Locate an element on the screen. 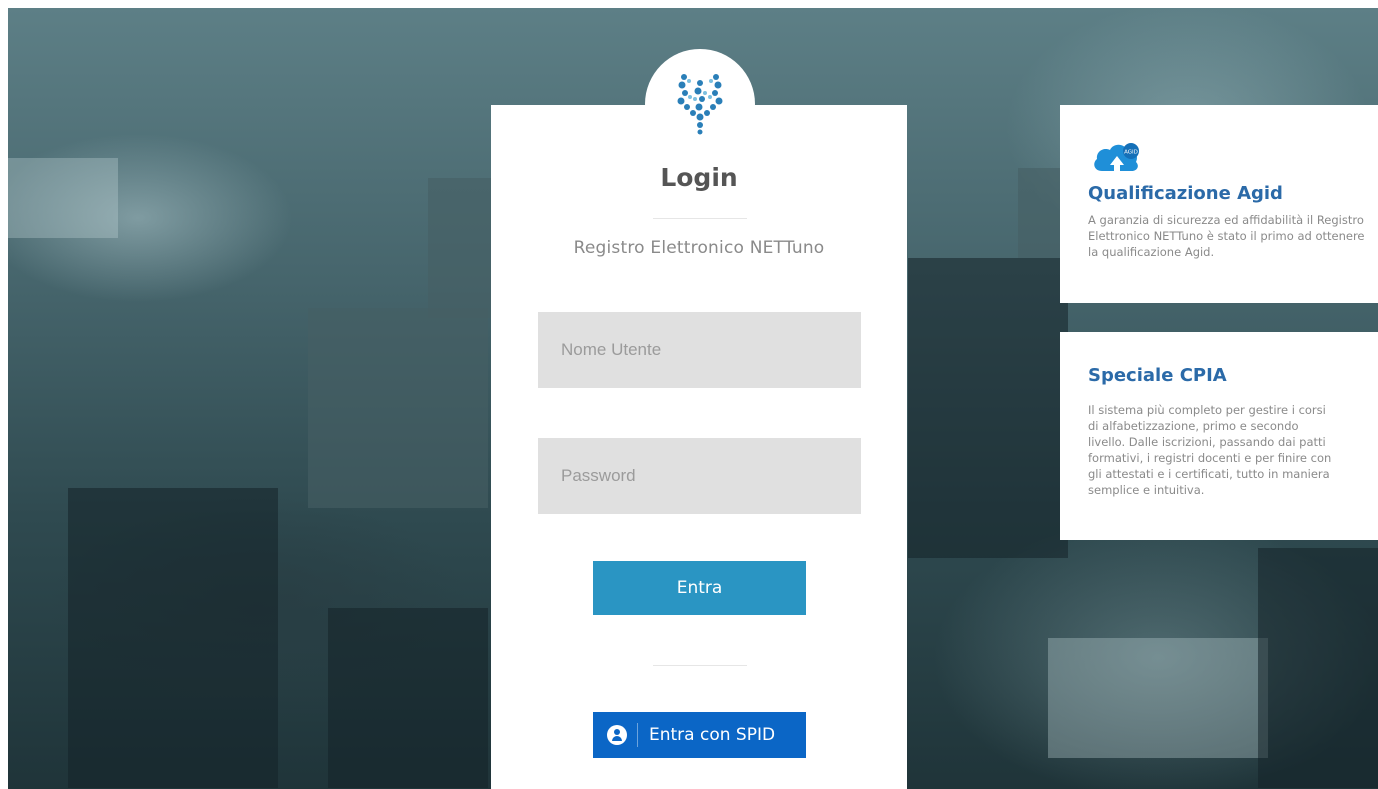 The height and width of the screenshot is (789, 1378). spid-user-icon is located at coordinates (617, 735).